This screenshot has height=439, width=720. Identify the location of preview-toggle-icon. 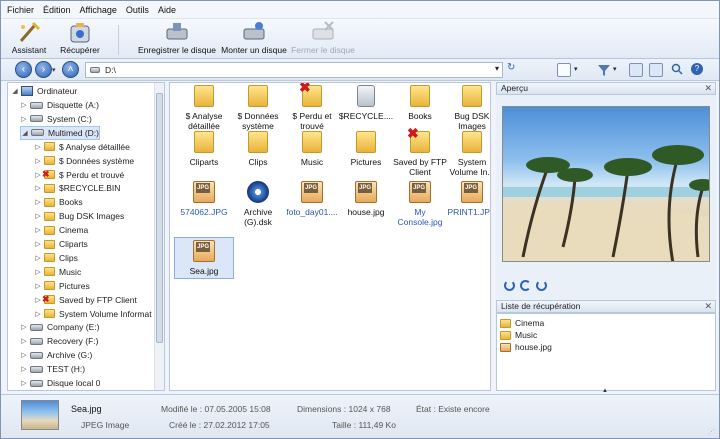
(636, 70).